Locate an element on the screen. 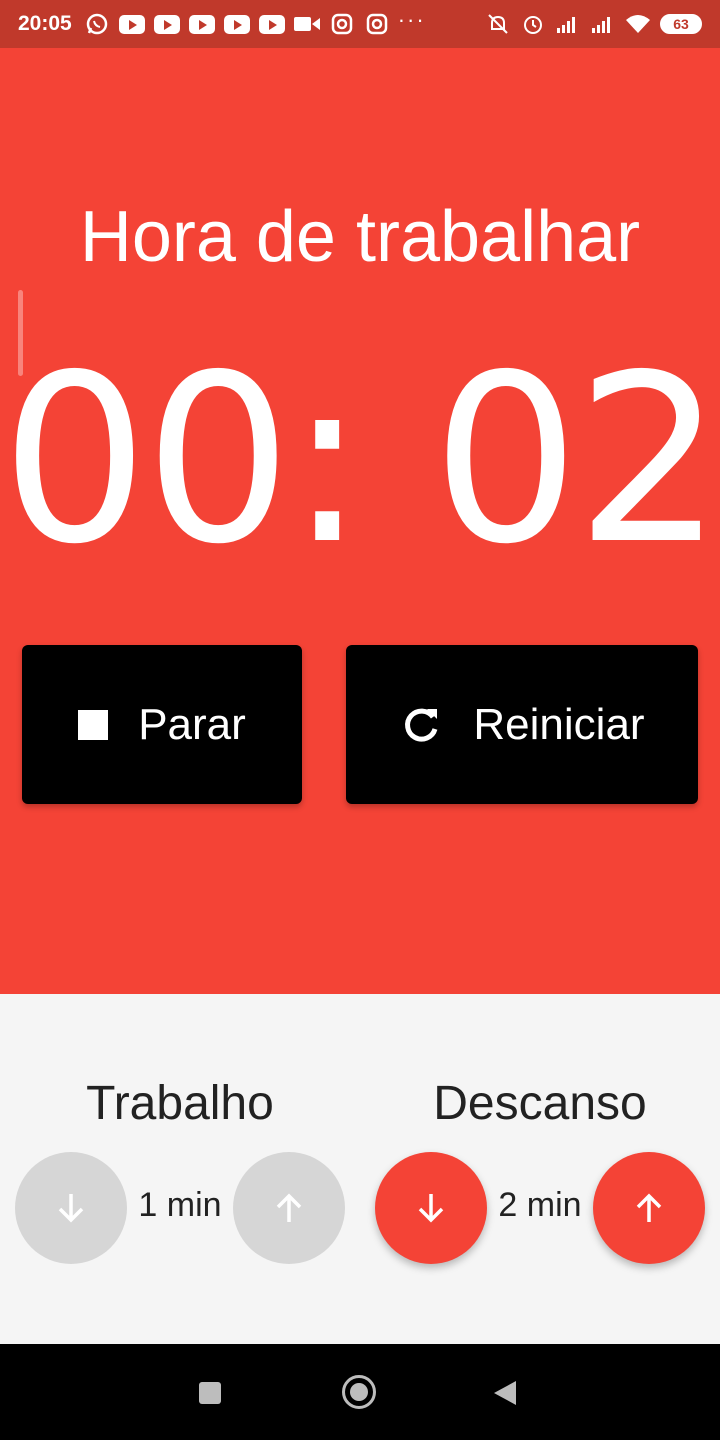  alarm-icon is located at coordinates (533, 24).